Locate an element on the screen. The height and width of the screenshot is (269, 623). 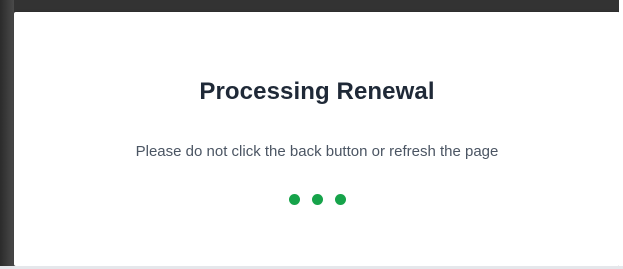
page-right-edge is located at coordinates (621, 134).